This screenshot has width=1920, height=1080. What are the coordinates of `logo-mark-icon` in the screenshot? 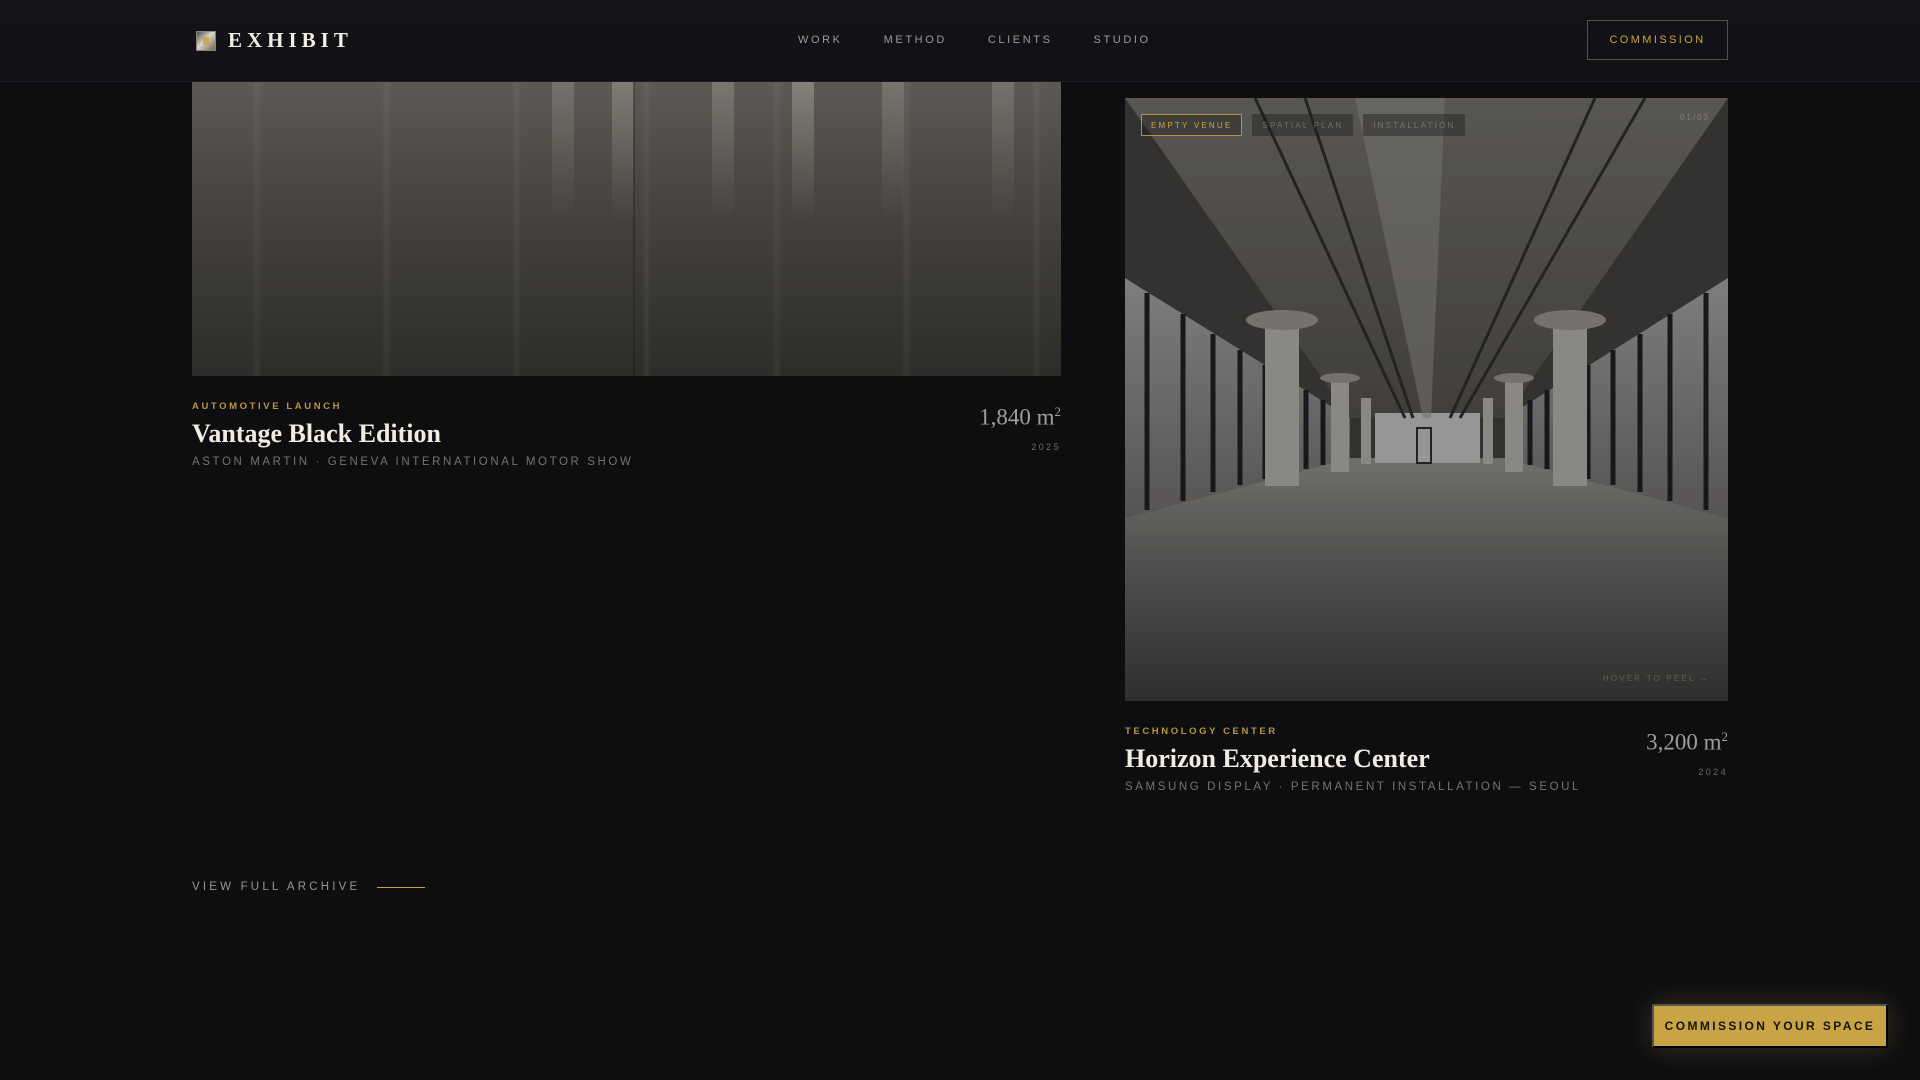 It's located at (206, 40).